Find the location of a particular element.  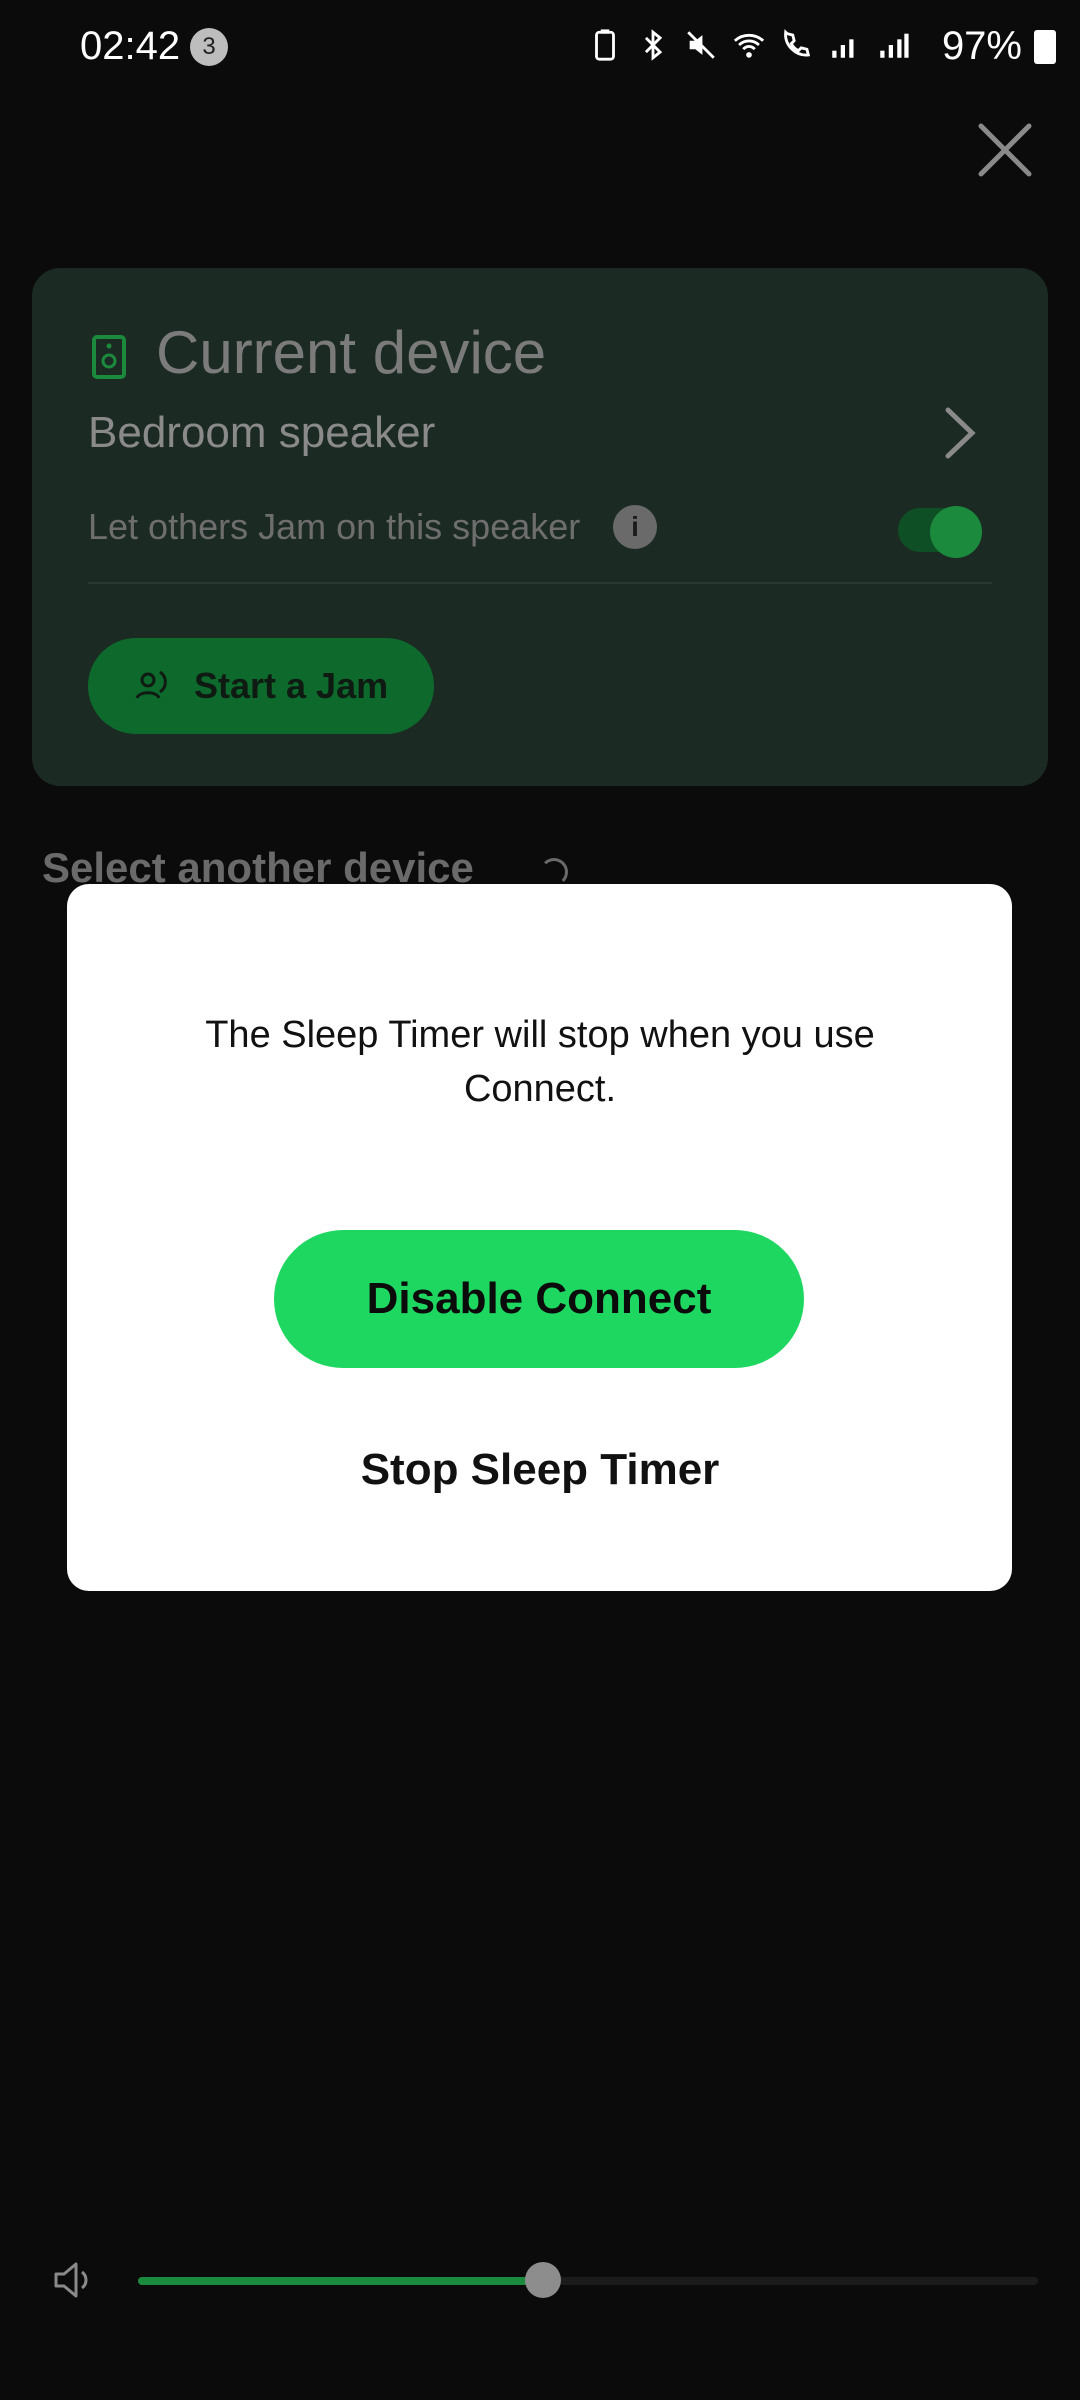

bluetooth-icon is located at coordinates (653, 45).